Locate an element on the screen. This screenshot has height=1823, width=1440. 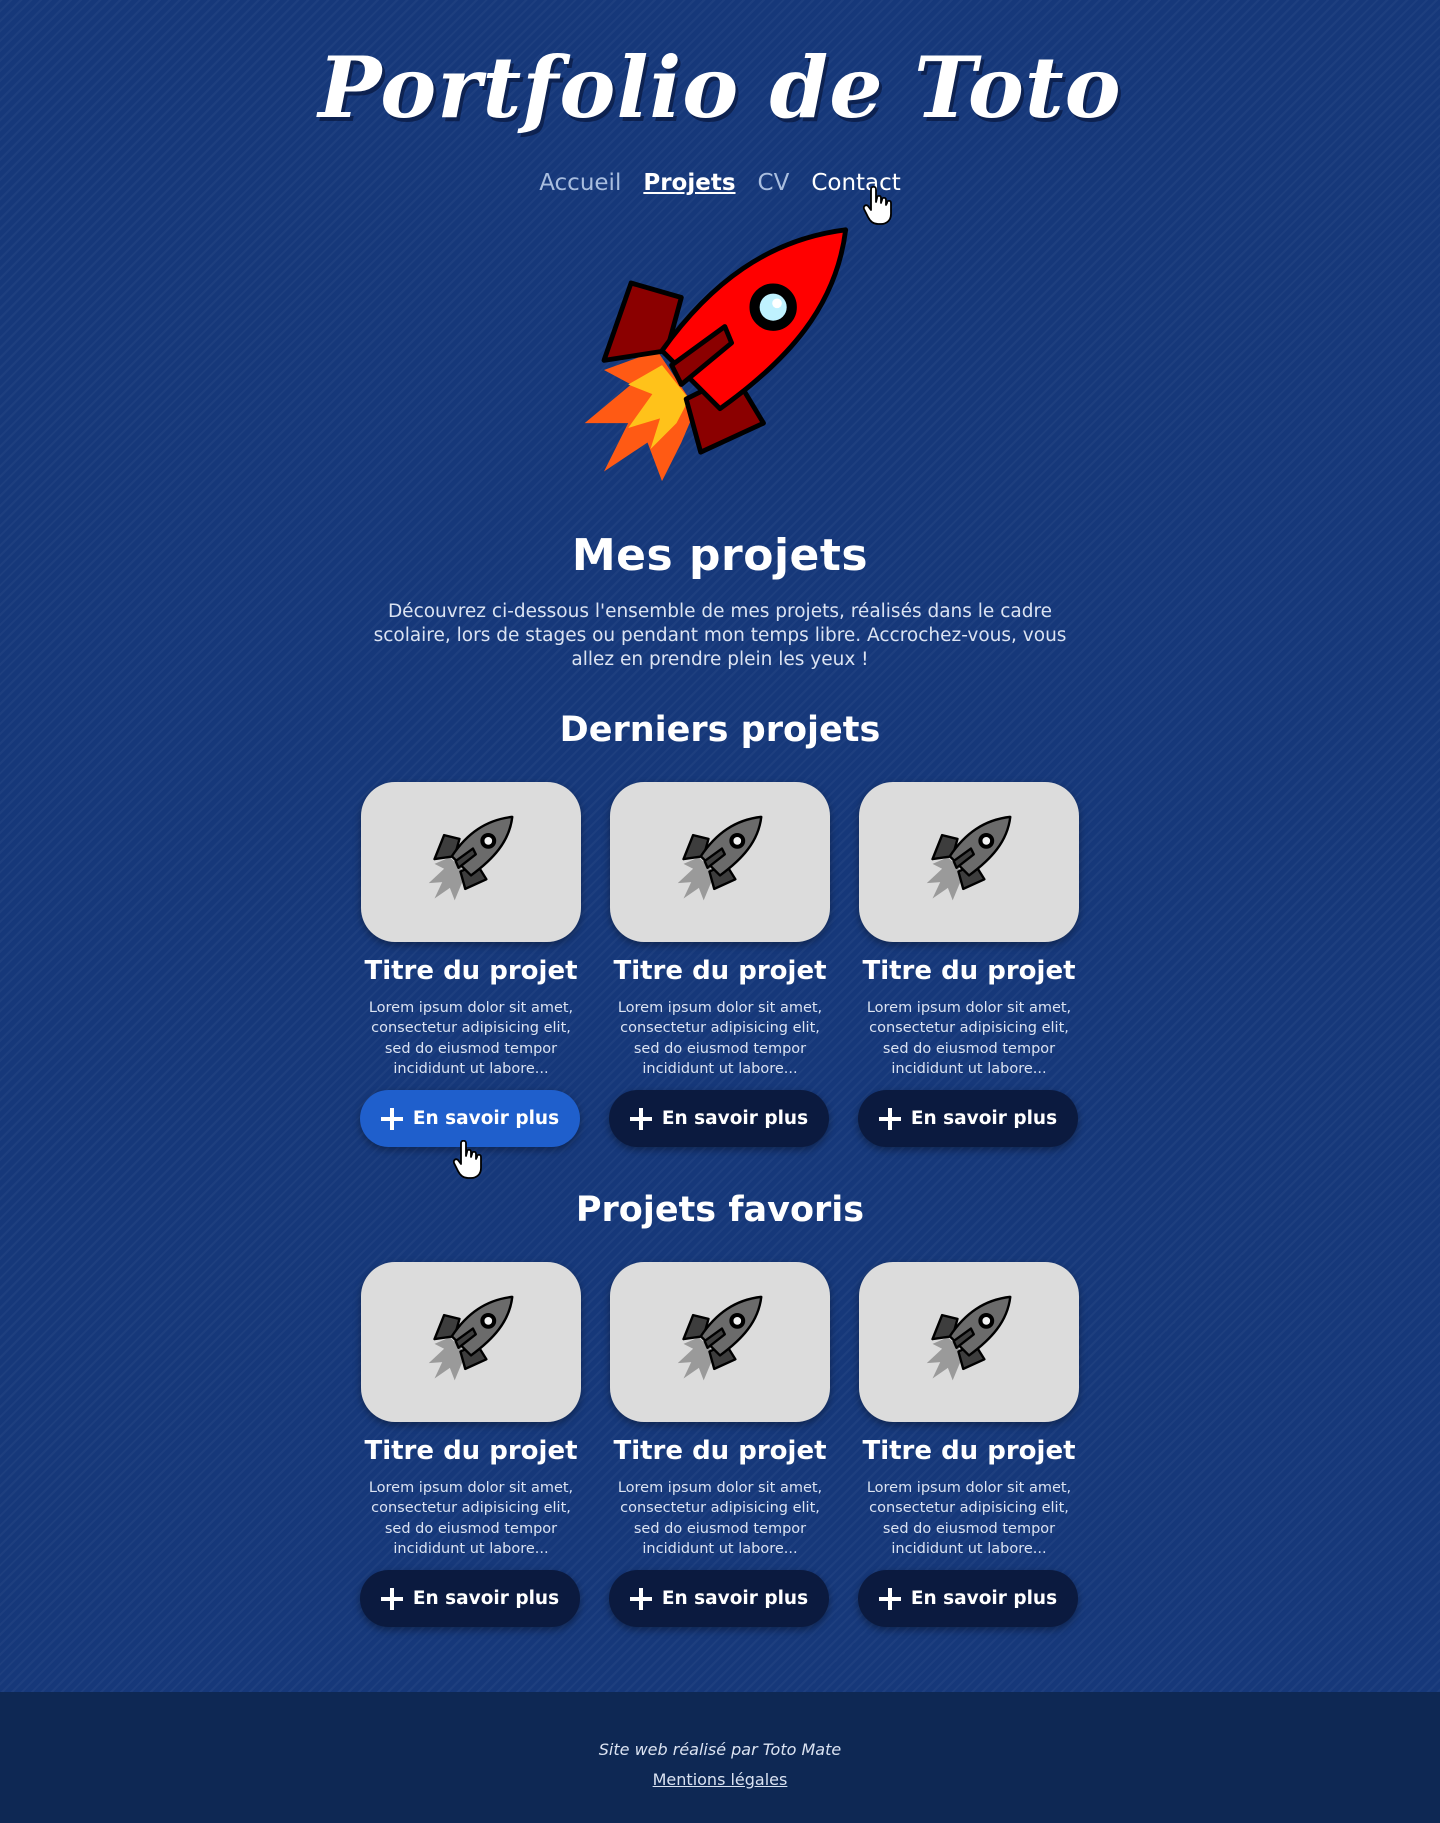
legal-notice-link: Mentions légales is located at coordinates (720, 1779).